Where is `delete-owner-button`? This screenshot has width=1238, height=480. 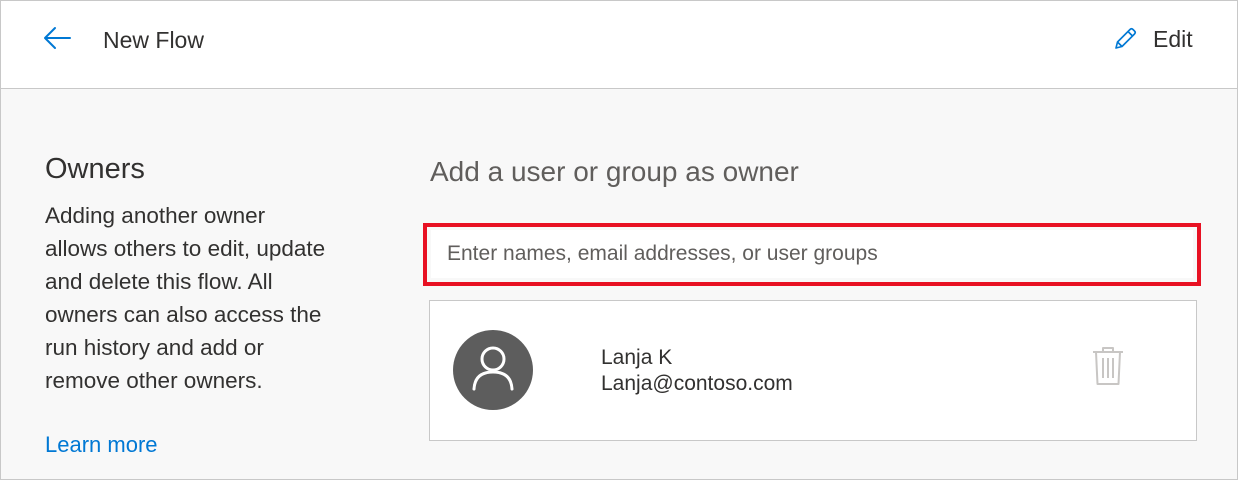 delete-owner-button is located at coordinates (1108, 368).